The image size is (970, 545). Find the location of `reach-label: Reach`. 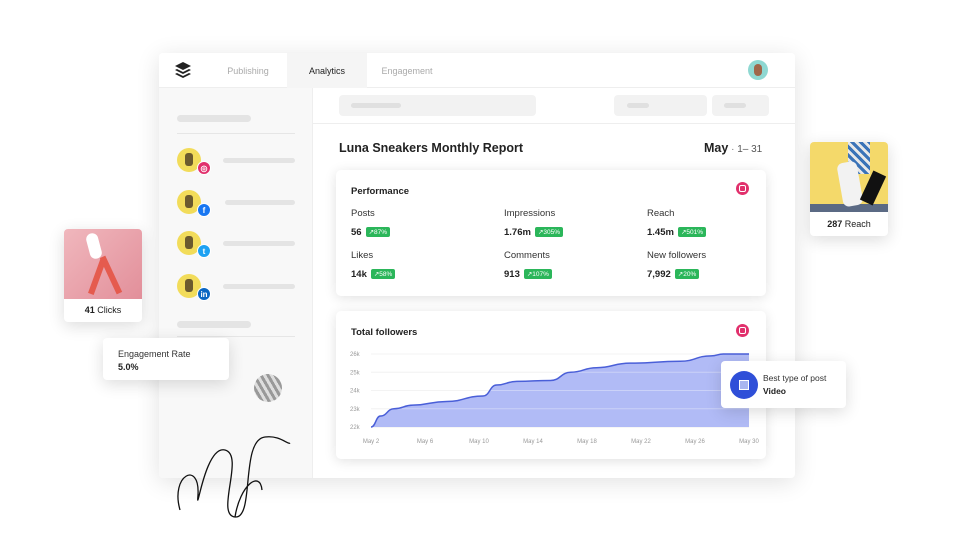

reach-label: Reach is located at coordinates (857, 224).